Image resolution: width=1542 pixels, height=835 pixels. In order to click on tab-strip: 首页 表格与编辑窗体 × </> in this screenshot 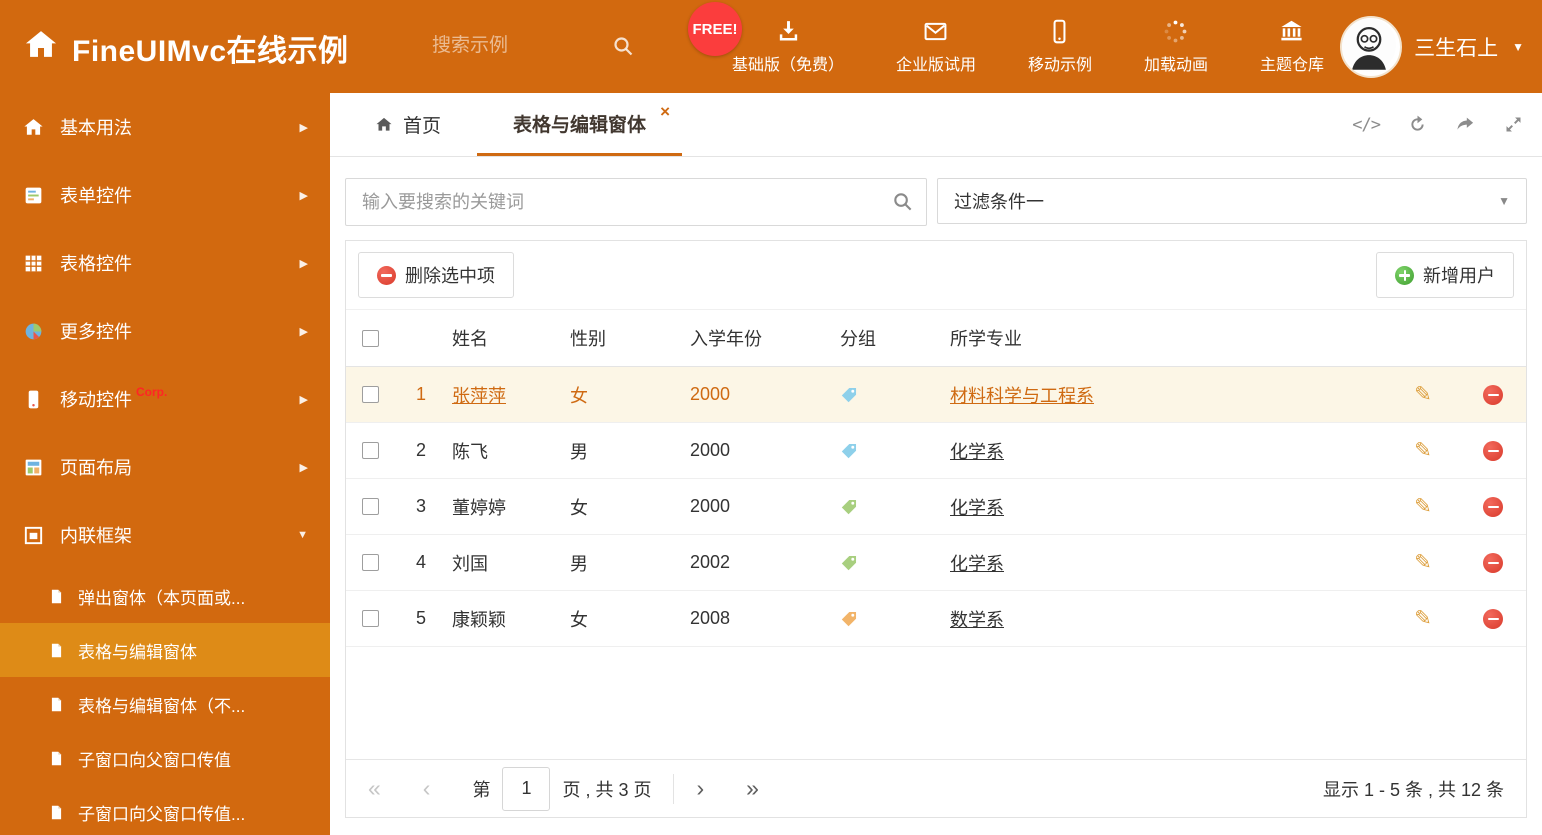, I will do `click(936, 125)`.